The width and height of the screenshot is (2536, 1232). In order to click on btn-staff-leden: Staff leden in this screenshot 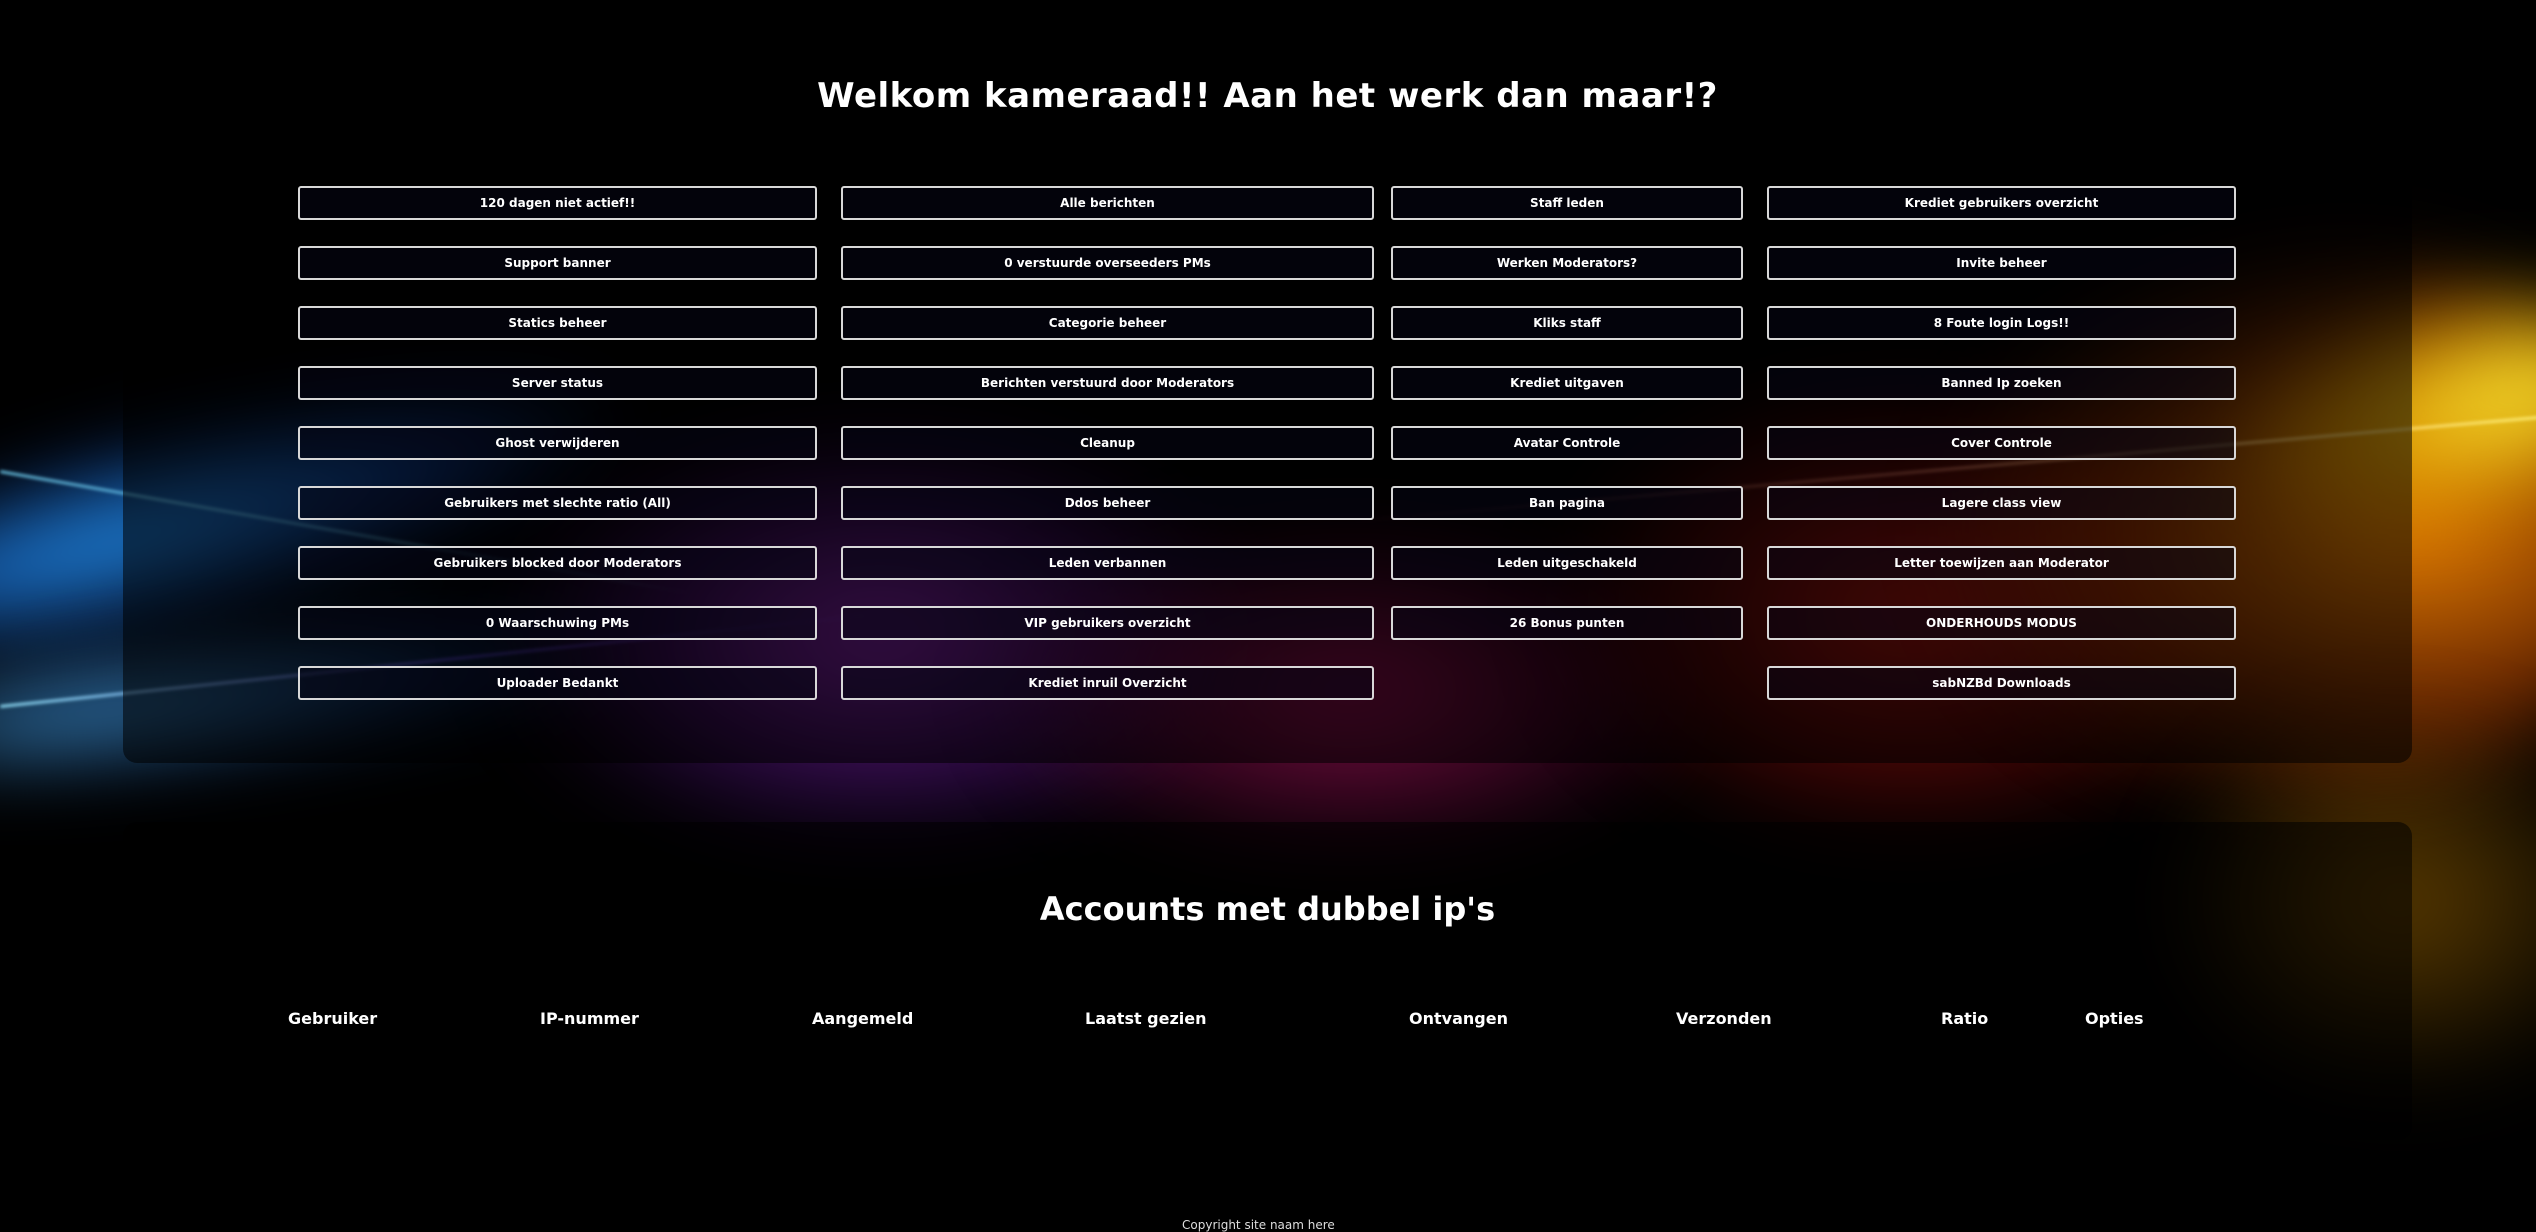, I will do `click(1567, 203)`.